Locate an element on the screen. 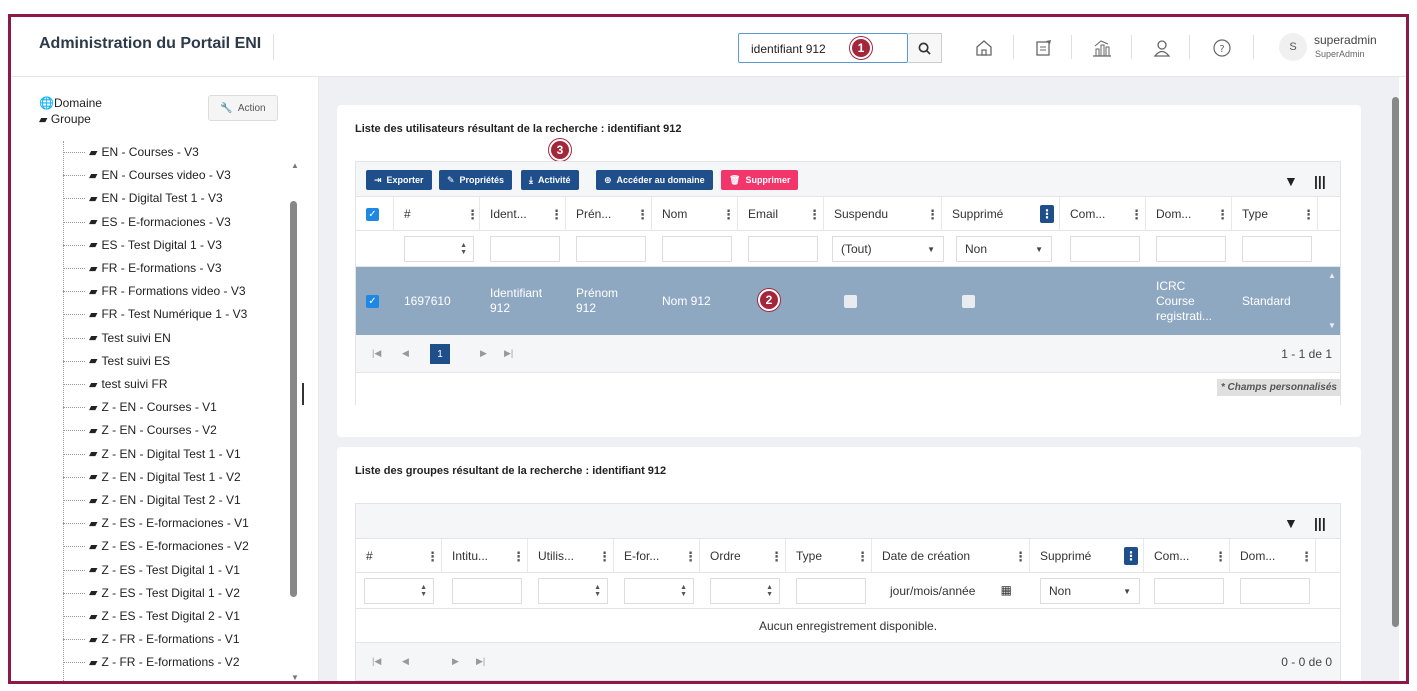 The height and width of the screenshot is (691, 1417). main-scrollbar is located at coordinates (1395, 362).